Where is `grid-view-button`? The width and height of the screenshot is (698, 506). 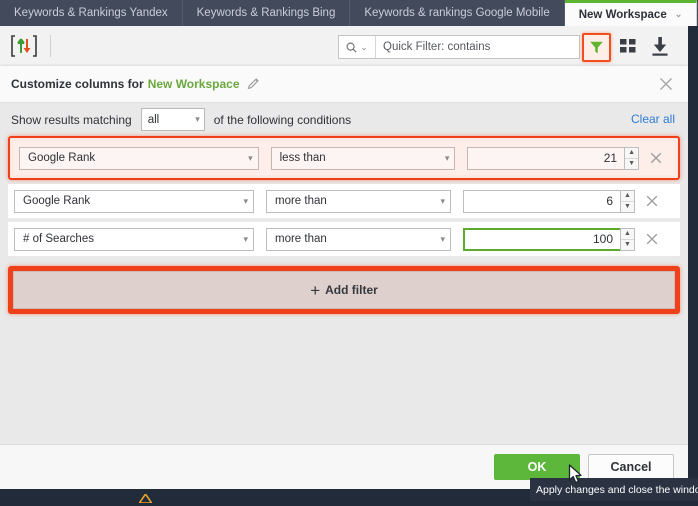
grid-view-button is located at coordinates (628, 46).